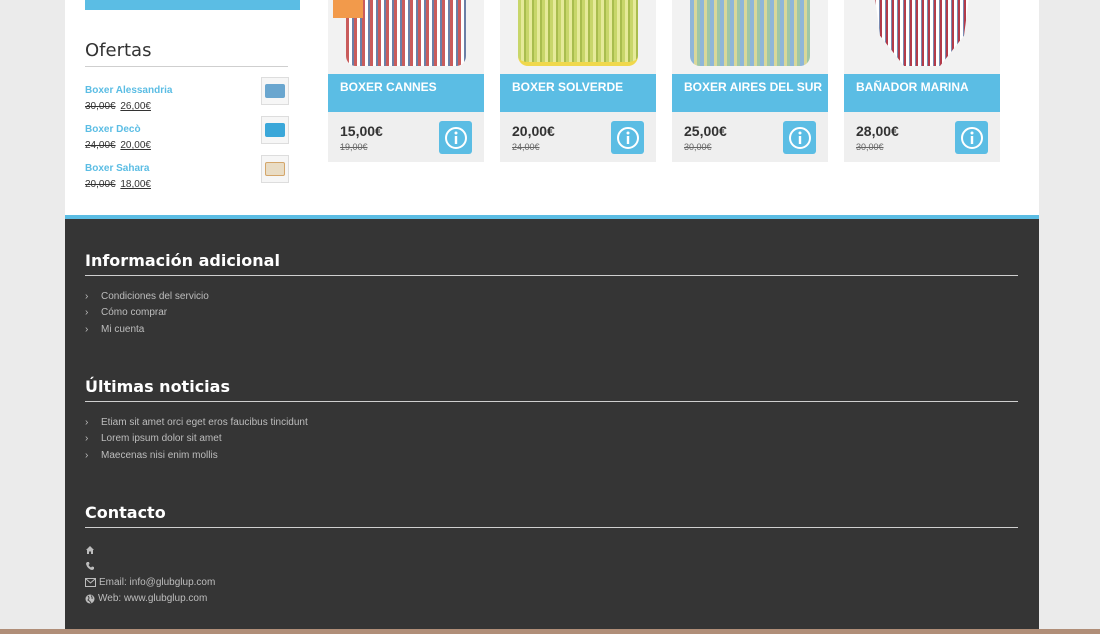 The width and height of the screenshot is (1100, 634). Describe the element at coordinates (135, 145) in the screenshot. I see `offer-new-price: 20,00€` at that location.